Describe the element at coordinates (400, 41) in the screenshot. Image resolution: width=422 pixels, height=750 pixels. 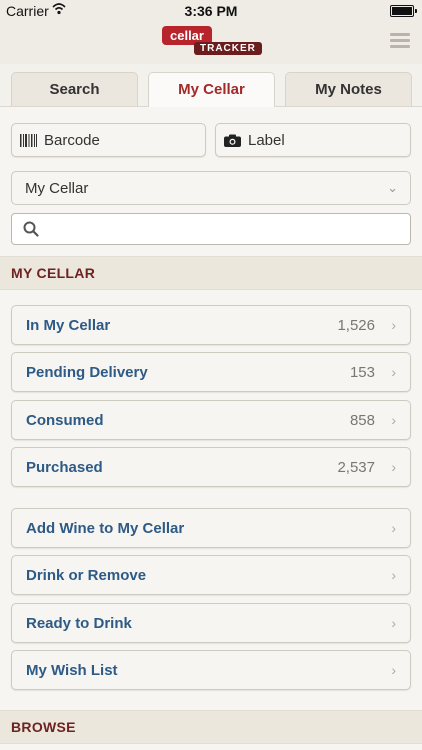
I see `hamburger-menu-icon` at that location.